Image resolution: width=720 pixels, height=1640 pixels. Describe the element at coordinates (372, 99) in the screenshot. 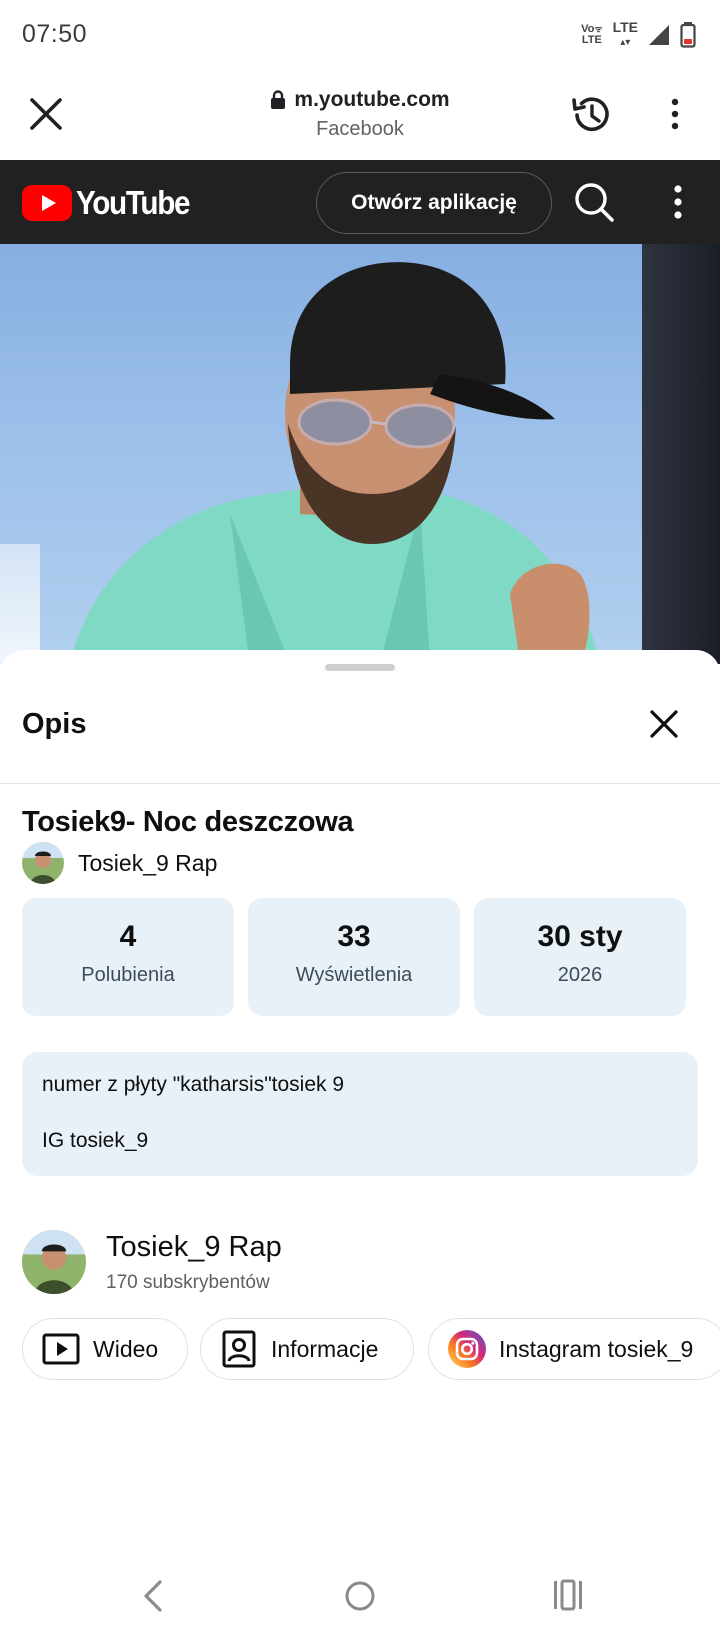

I see `url-text: m.youtube.com` at that location.